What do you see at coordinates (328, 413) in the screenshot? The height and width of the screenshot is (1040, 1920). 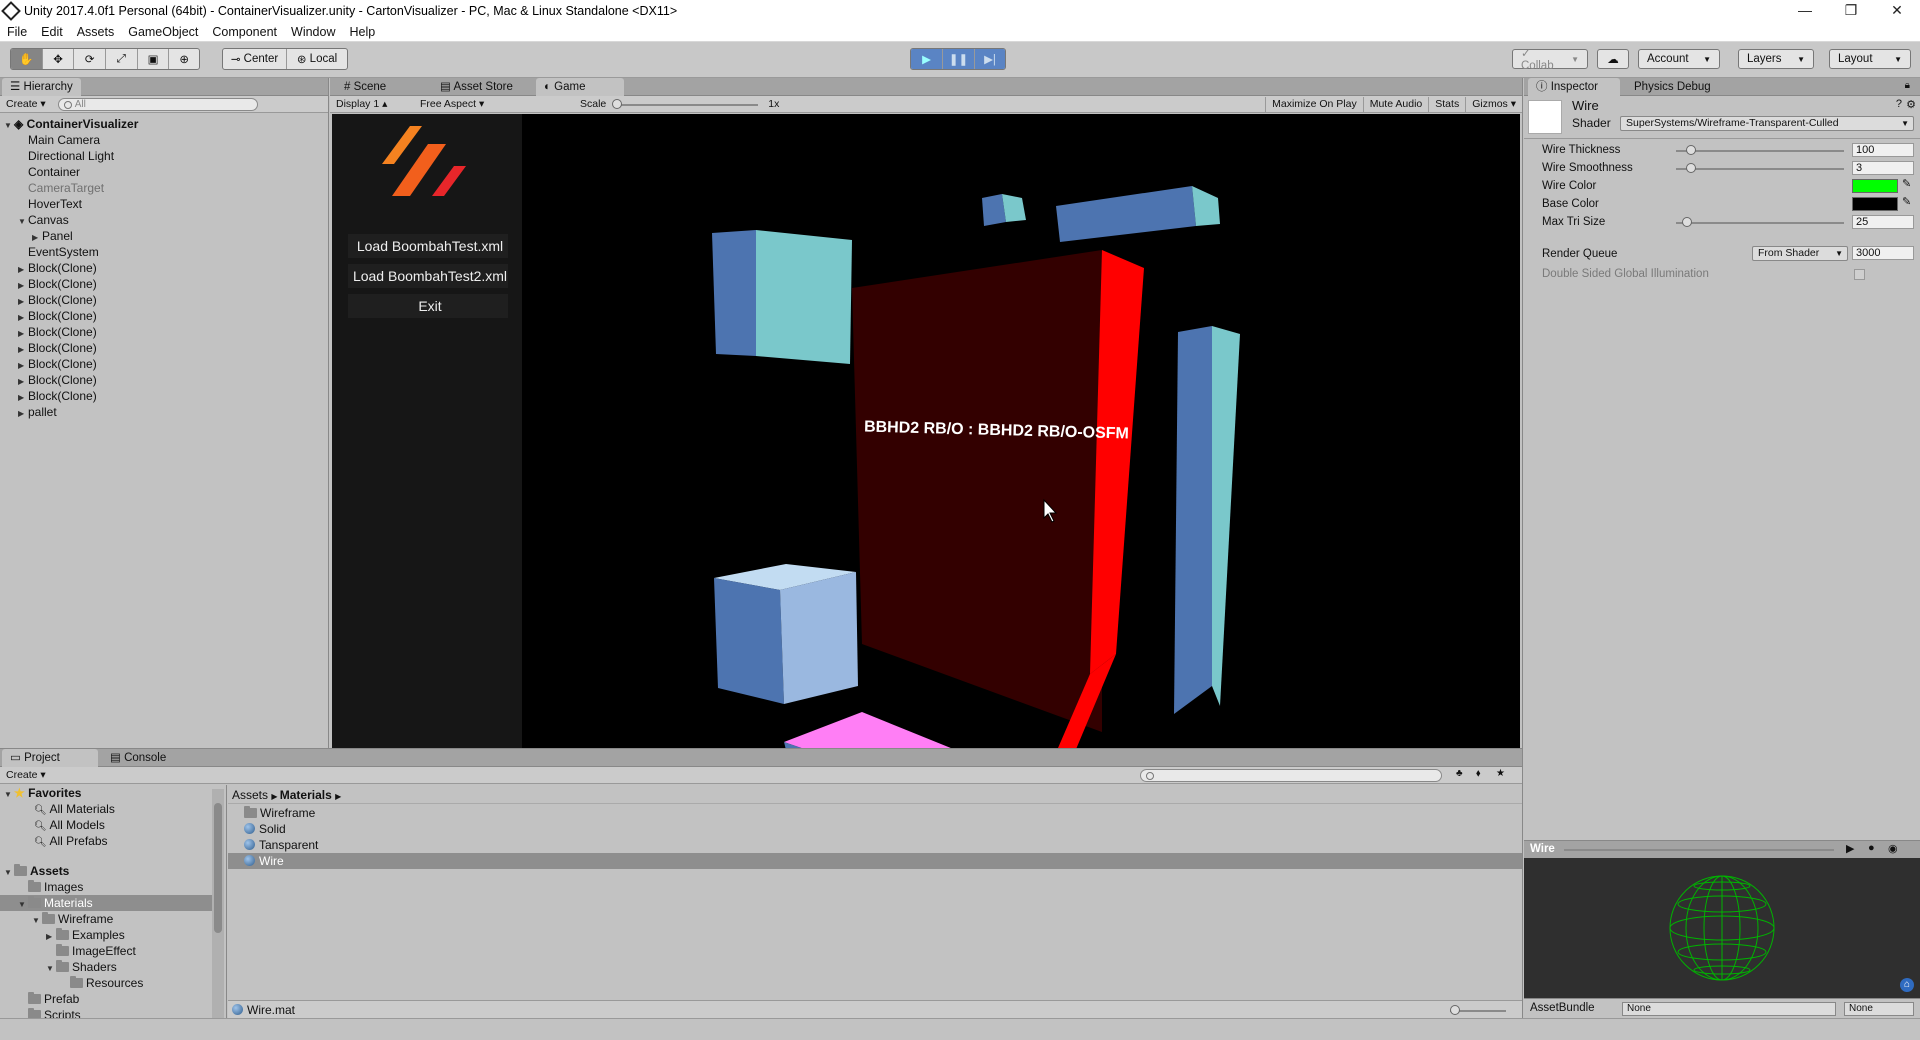 I see `panel-divider` at bounding box center [328, 413].